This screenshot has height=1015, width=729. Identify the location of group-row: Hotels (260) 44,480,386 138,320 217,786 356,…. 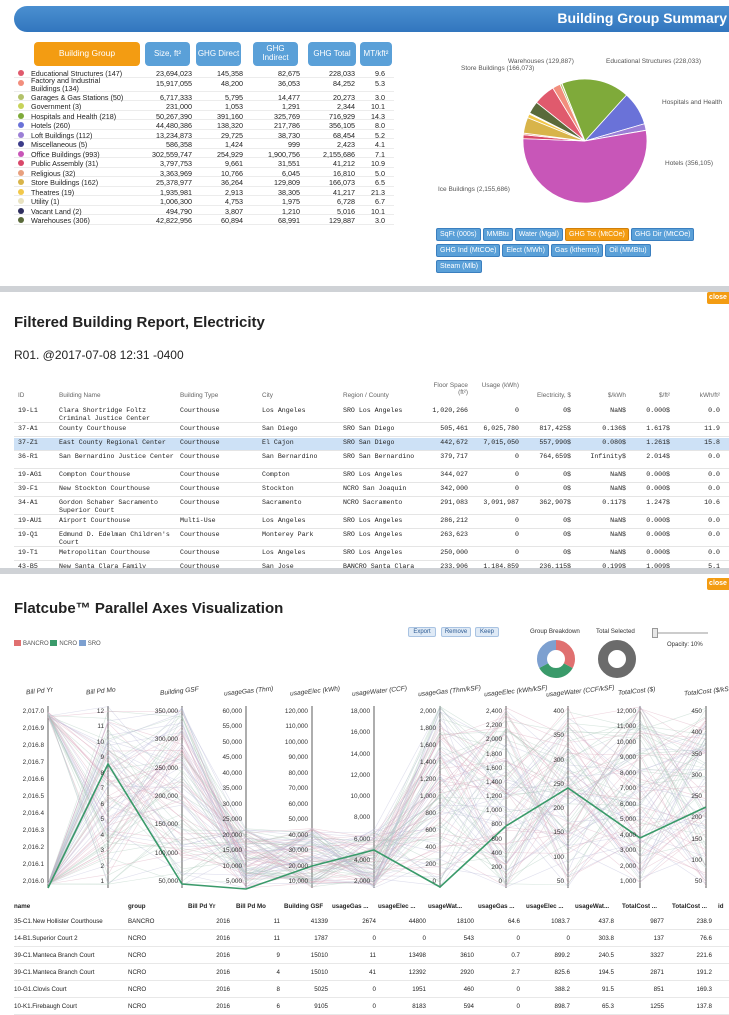
(204, 125).